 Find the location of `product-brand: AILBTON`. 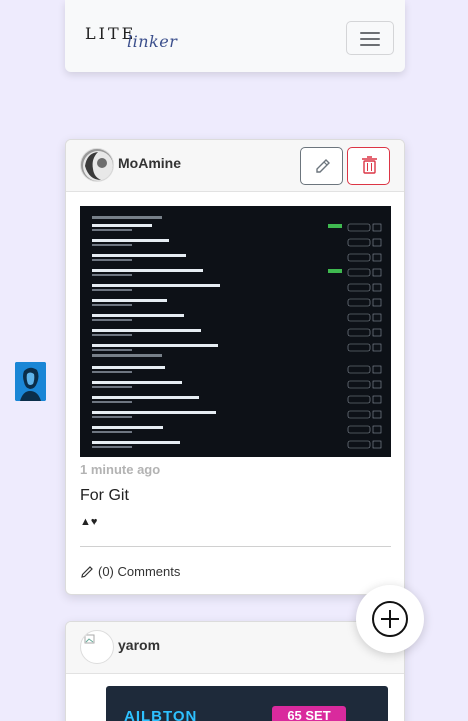

product-brand: AILBTON is located at coordinates (161, 714).